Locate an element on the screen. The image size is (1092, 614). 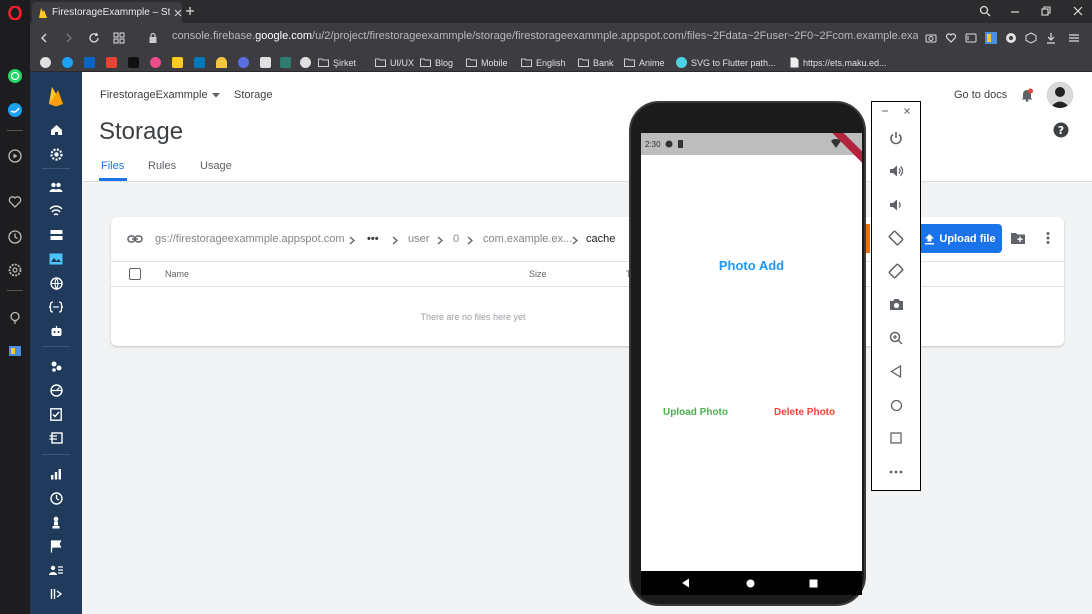
path-bucket: gs://firestorageexammple.appspot.com is located at coordinates (250, 239).